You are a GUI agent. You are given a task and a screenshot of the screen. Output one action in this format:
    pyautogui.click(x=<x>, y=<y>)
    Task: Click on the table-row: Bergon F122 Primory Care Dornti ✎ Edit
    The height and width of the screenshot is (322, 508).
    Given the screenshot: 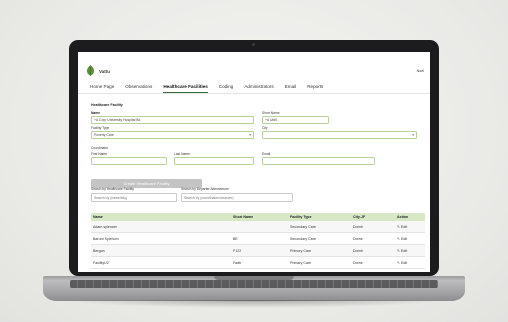 What is the action you would take?
    pyautogui.click(x=258, y=251)
    